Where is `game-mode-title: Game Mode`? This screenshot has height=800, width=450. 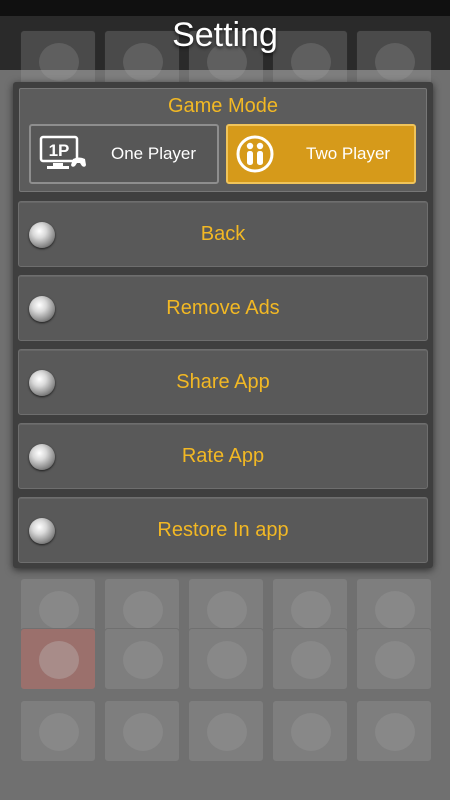 game-mode-title: Game Mode is located at coordinates (223, 106).